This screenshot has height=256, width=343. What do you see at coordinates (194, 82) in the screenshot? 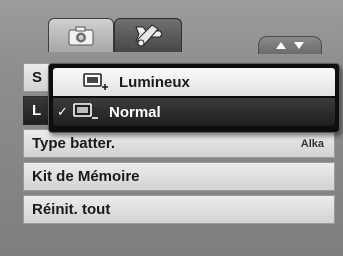
I see `option-lumineux: Lumineux` at bounding box center [194, 82].